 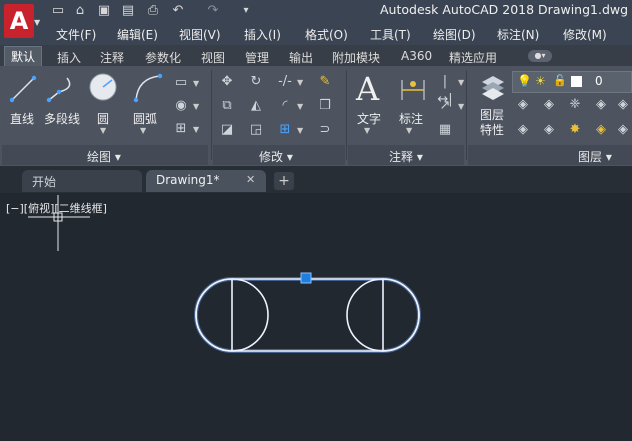 I want to click on polyline-tool-icon, so click(x=58, y=90).